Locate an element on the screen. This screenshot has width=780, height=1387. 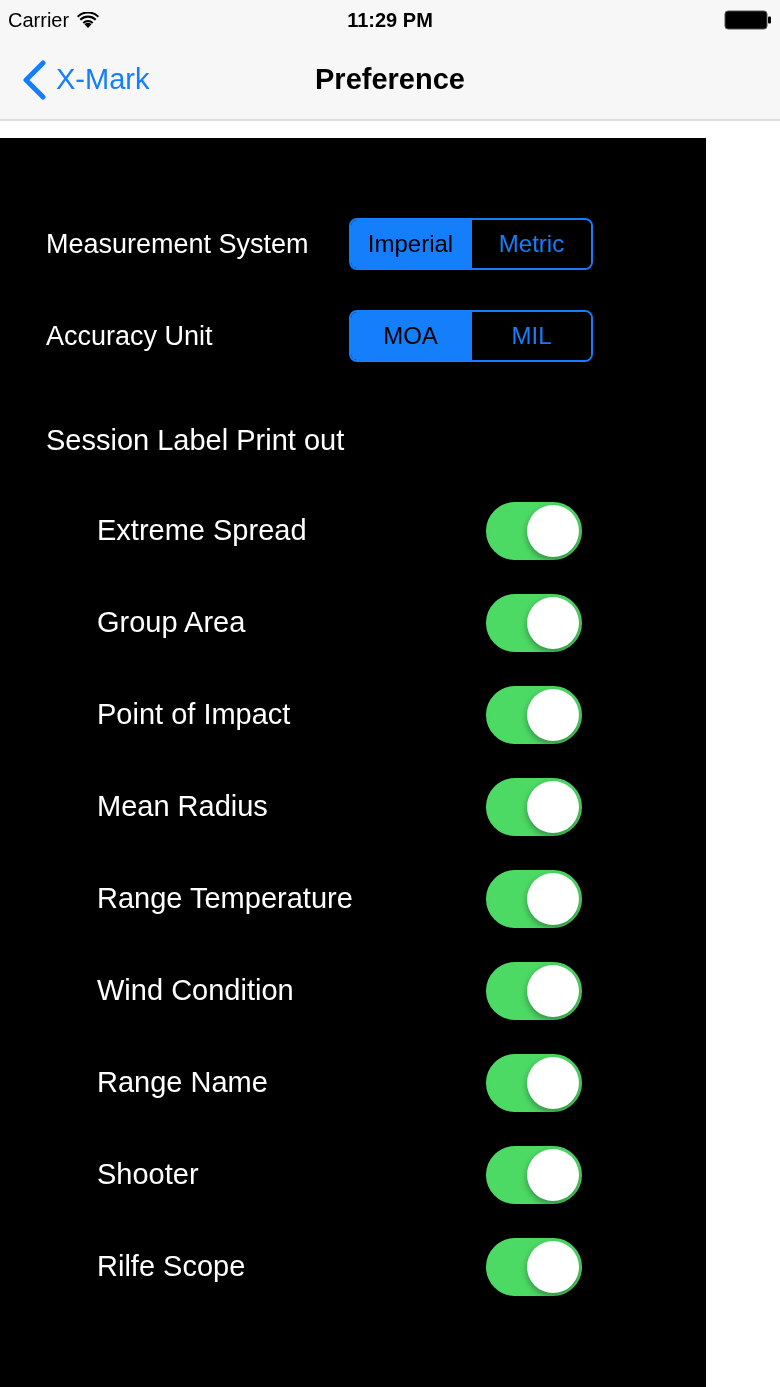
setting-label: Measurement System is located at coordinates (178, 244).